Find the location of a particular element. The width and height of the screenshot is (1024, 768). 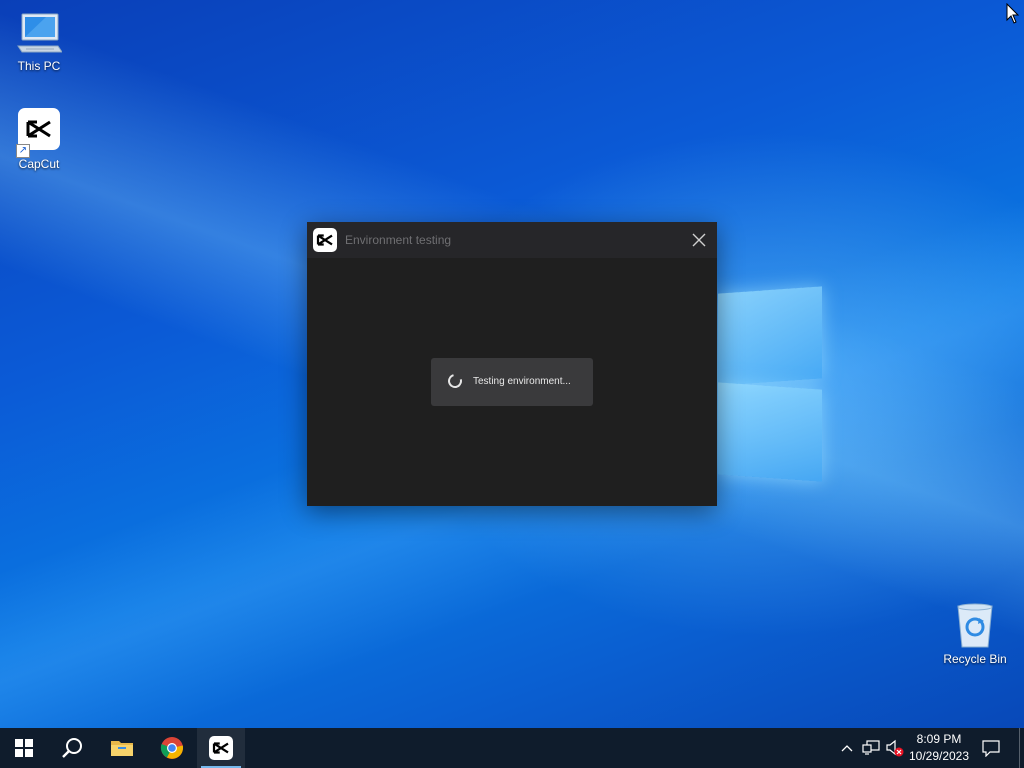

windows-icon is located at coordinates (24, 748).